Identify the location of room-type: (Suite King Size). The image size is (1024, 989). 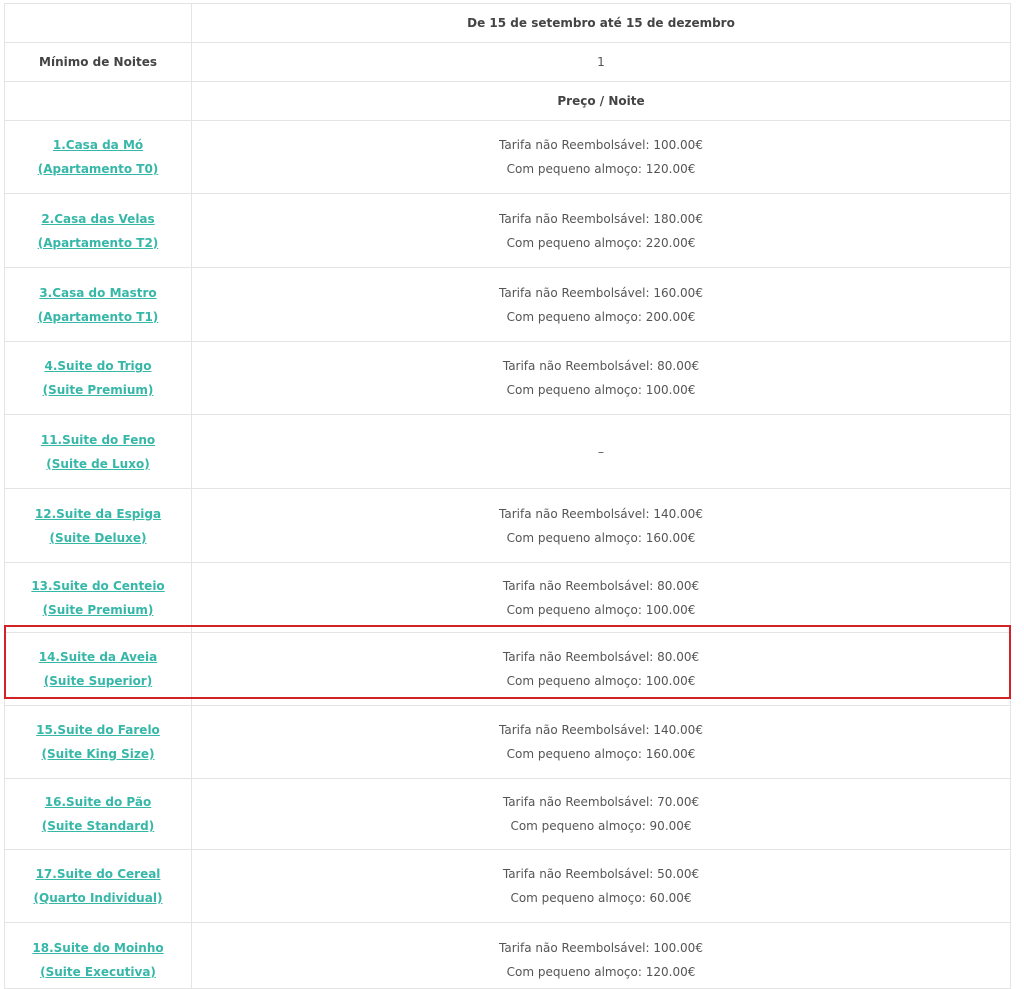
(98, 754).